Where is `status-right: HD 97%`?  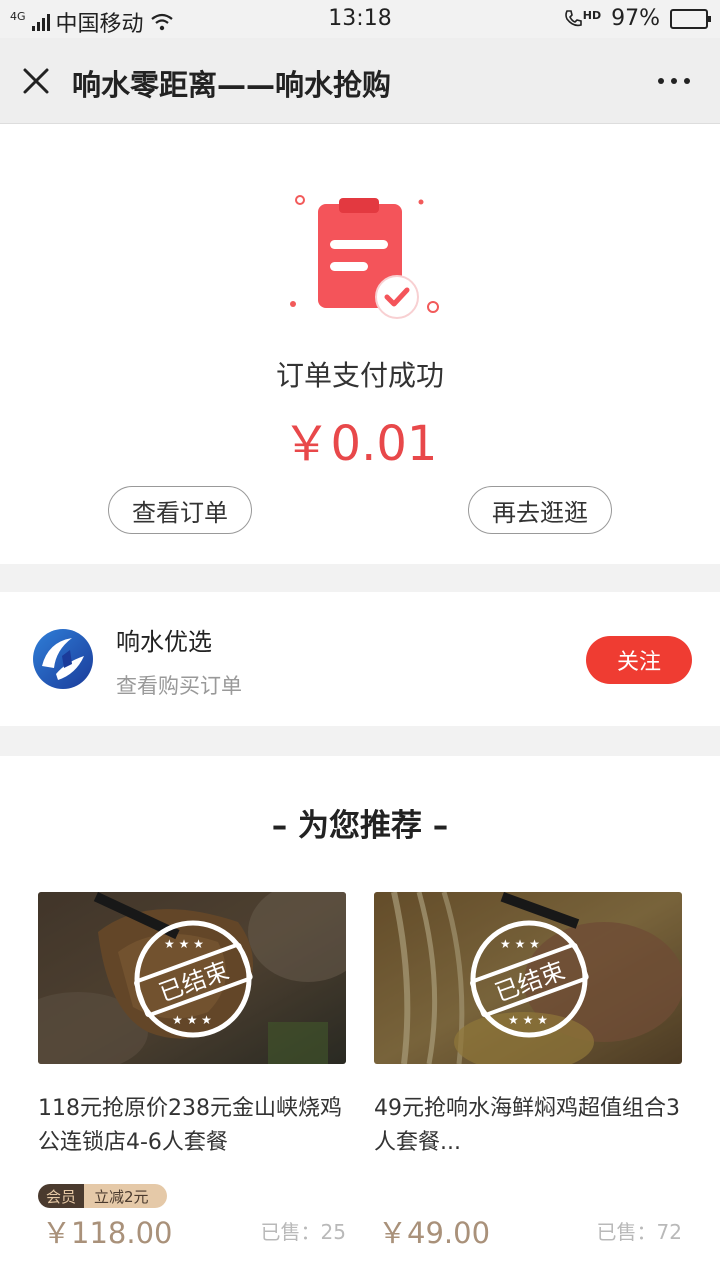 status-right: HD 97% is located at coordinates (637, 18).